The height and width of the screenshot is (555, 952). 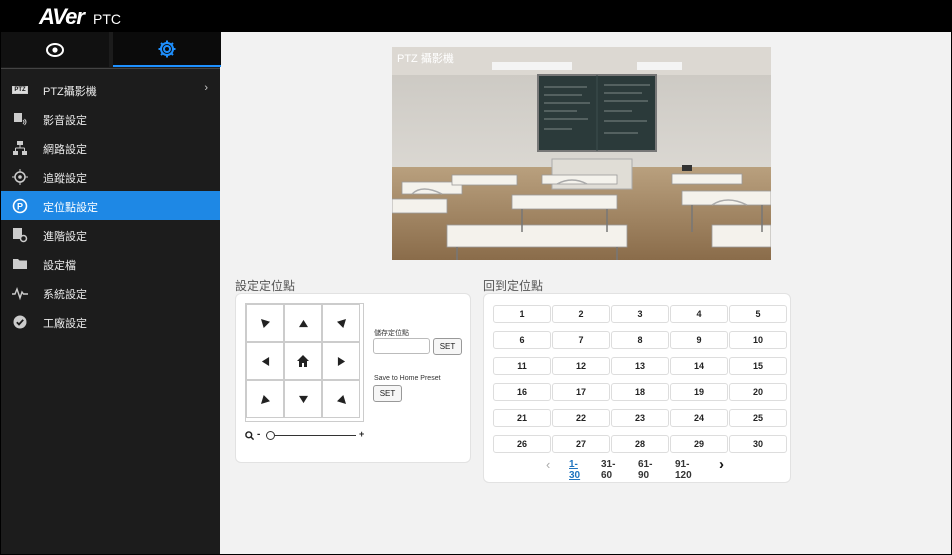 What do you see at coordinates (640, 314) in the screenshot?
I see `preset-button: 3` at bounding box center [640, 314].